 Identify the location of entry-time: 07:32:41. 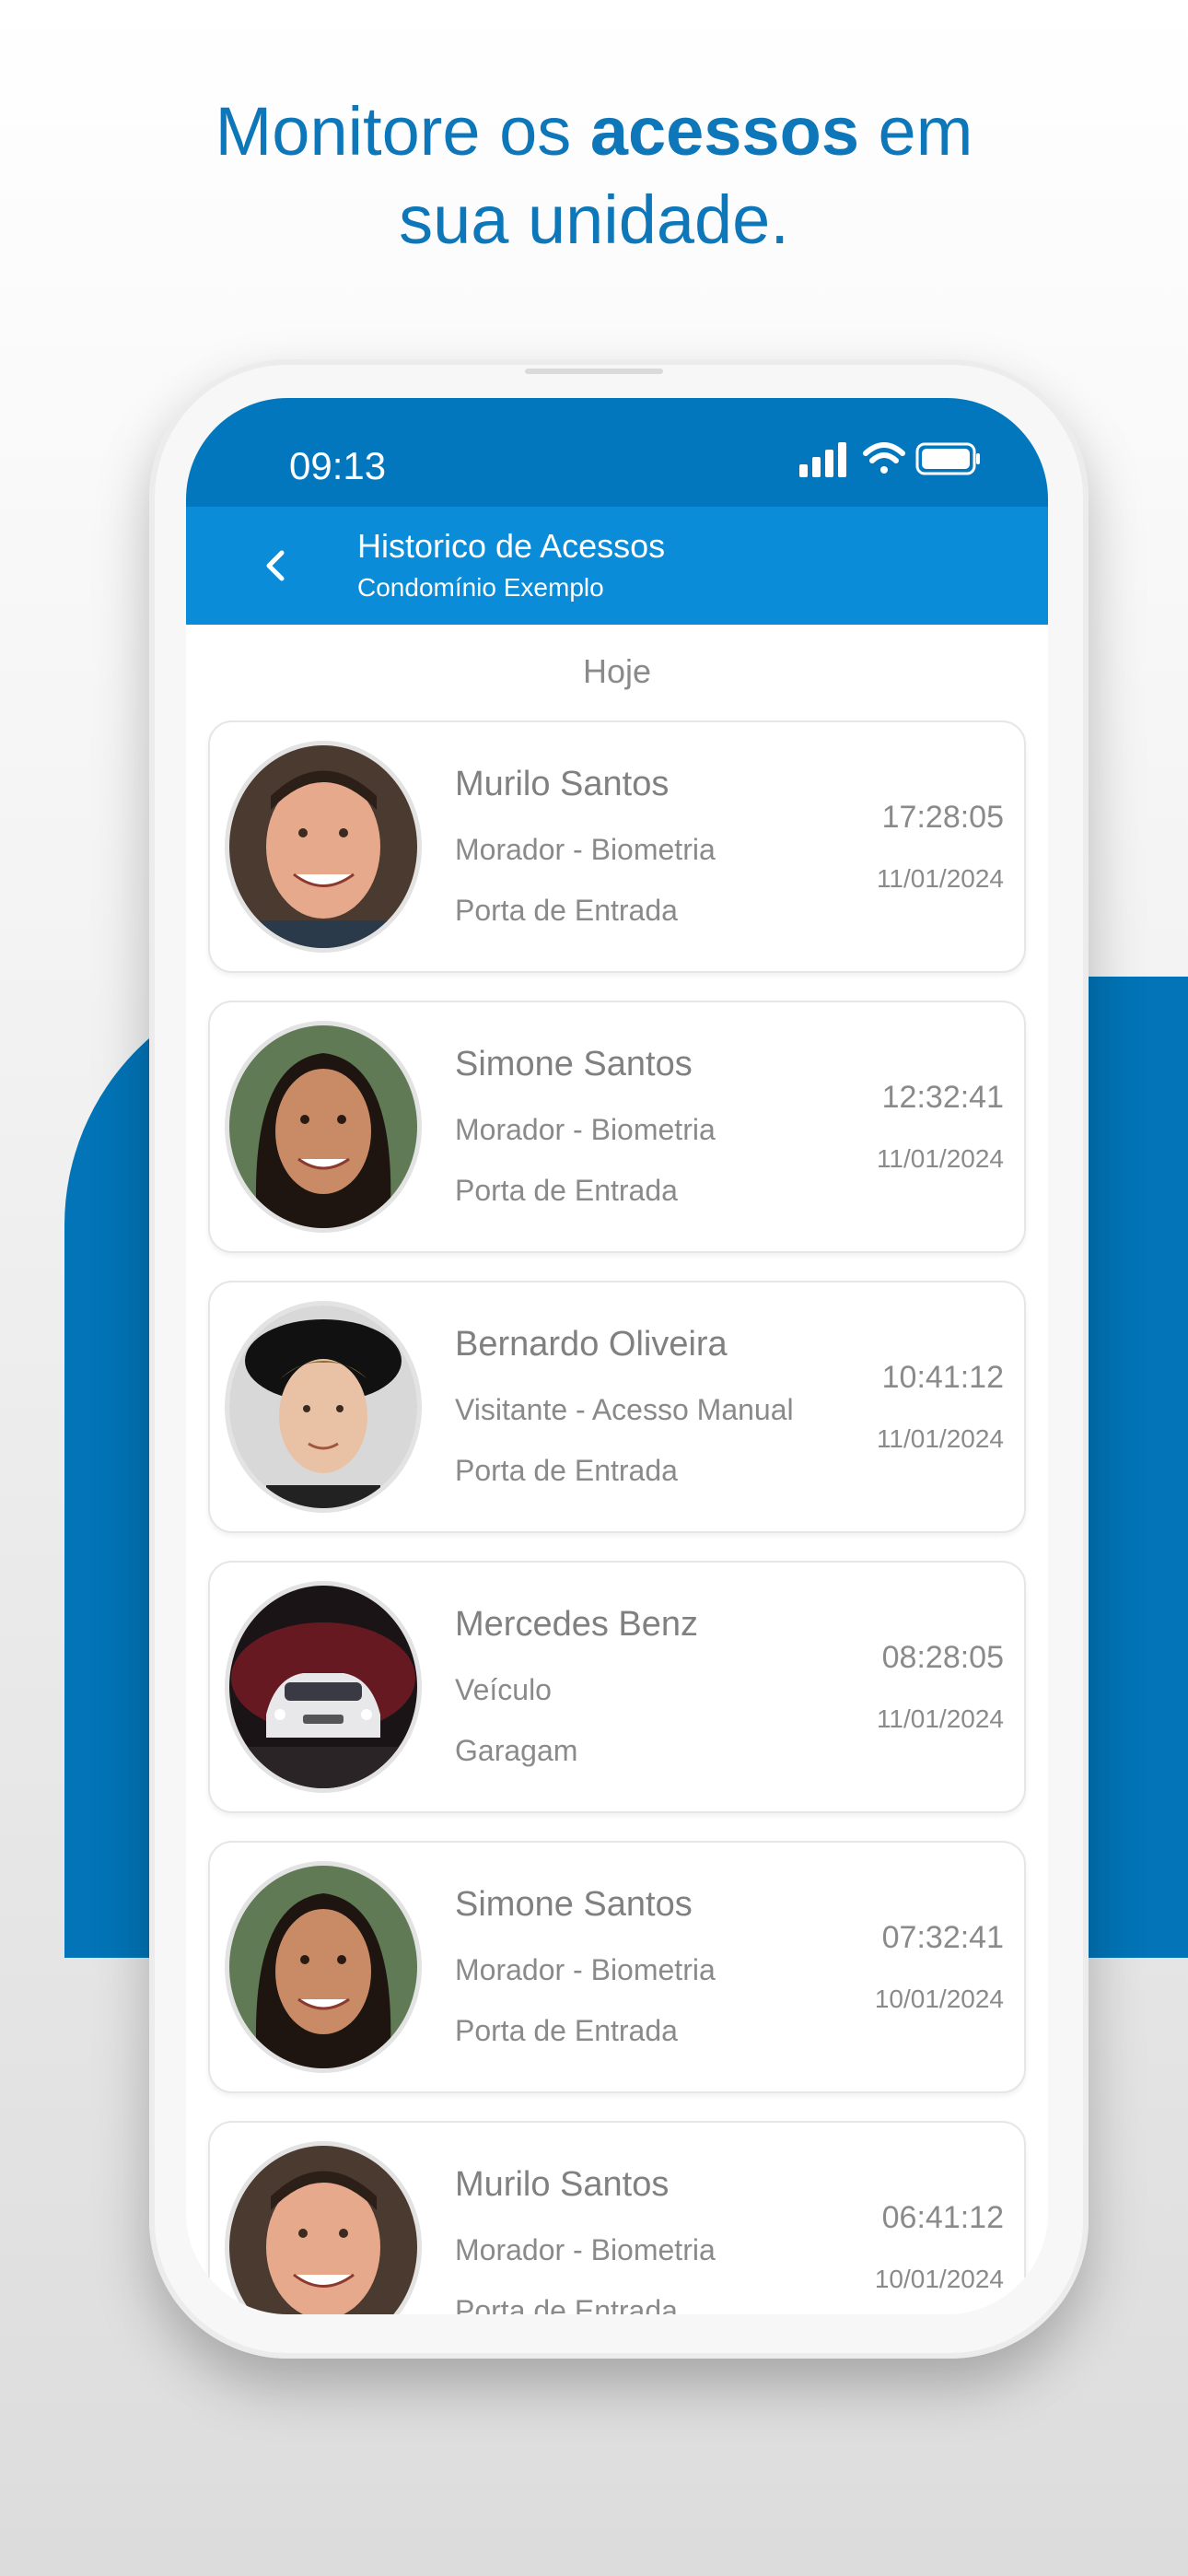
(942, 1937).